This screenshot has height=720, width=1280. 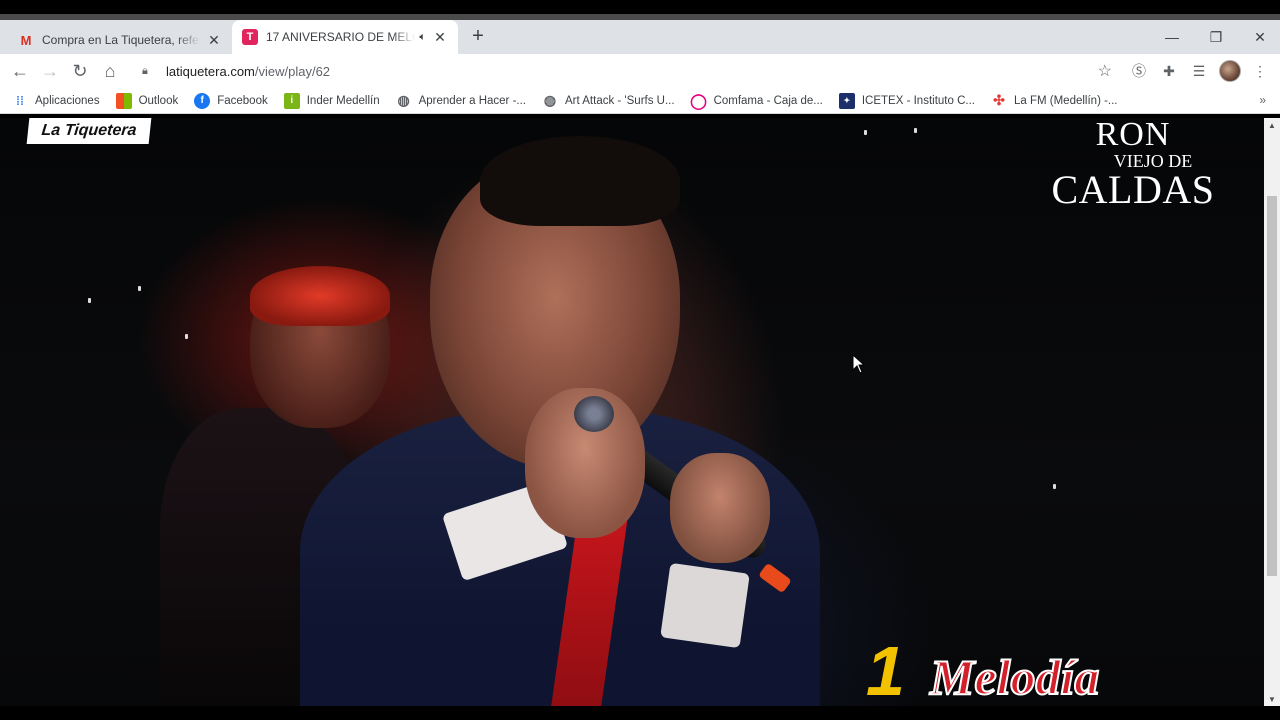 I want to click on address-bar: 🔒︎ latiquetera.com/view/play/62 ☆, so click(x=627, y=71).